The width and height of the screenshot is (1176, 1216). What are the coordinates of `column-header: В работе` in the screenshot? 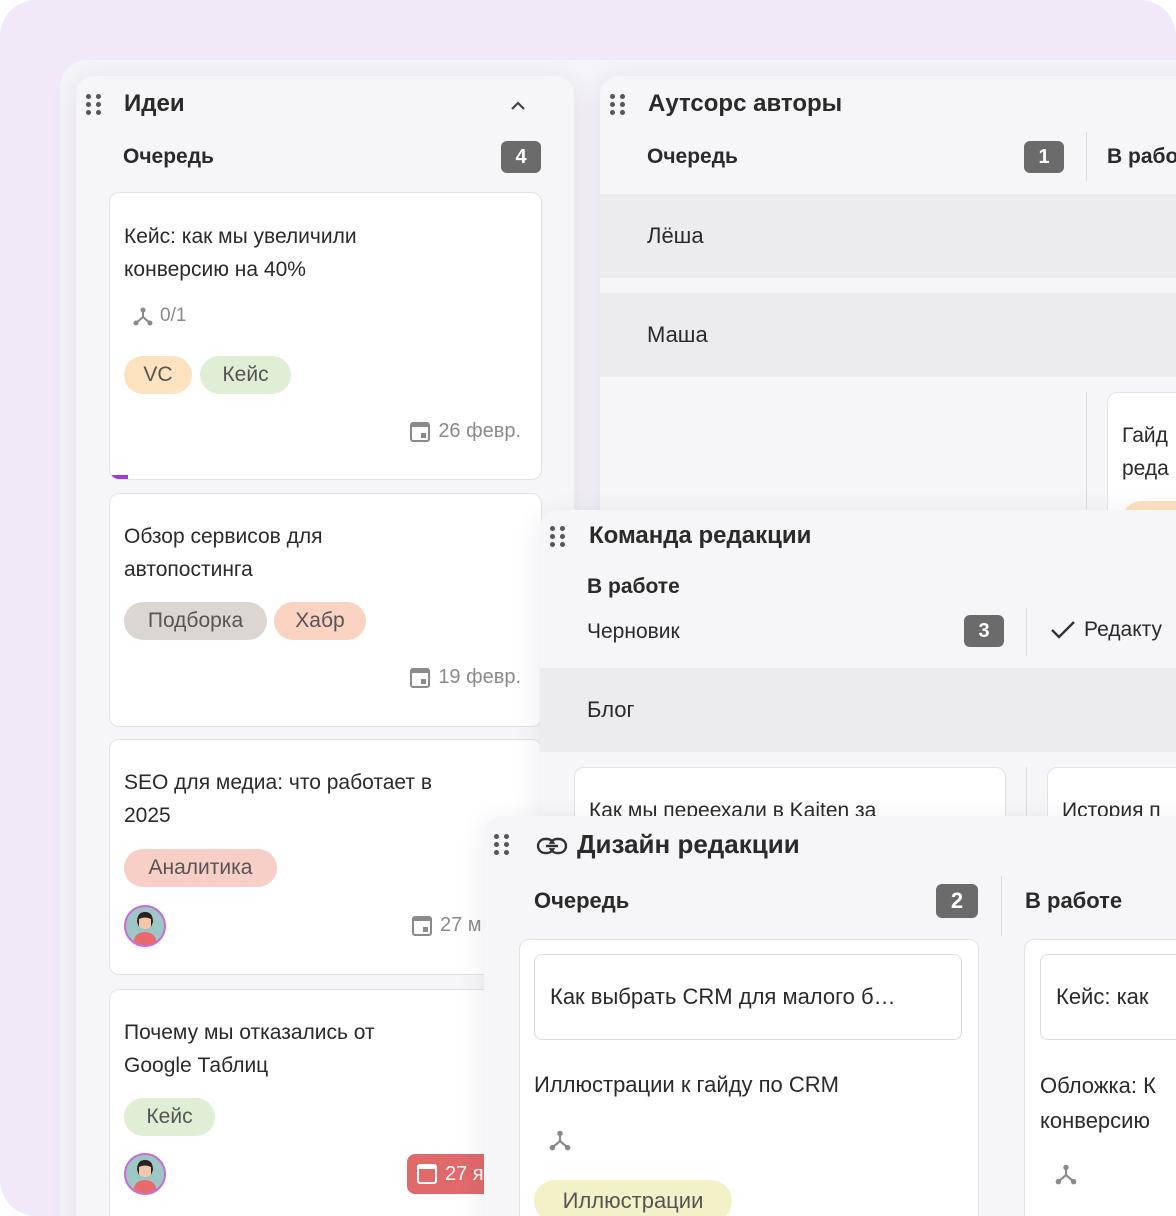 It's located at (1074, 900).